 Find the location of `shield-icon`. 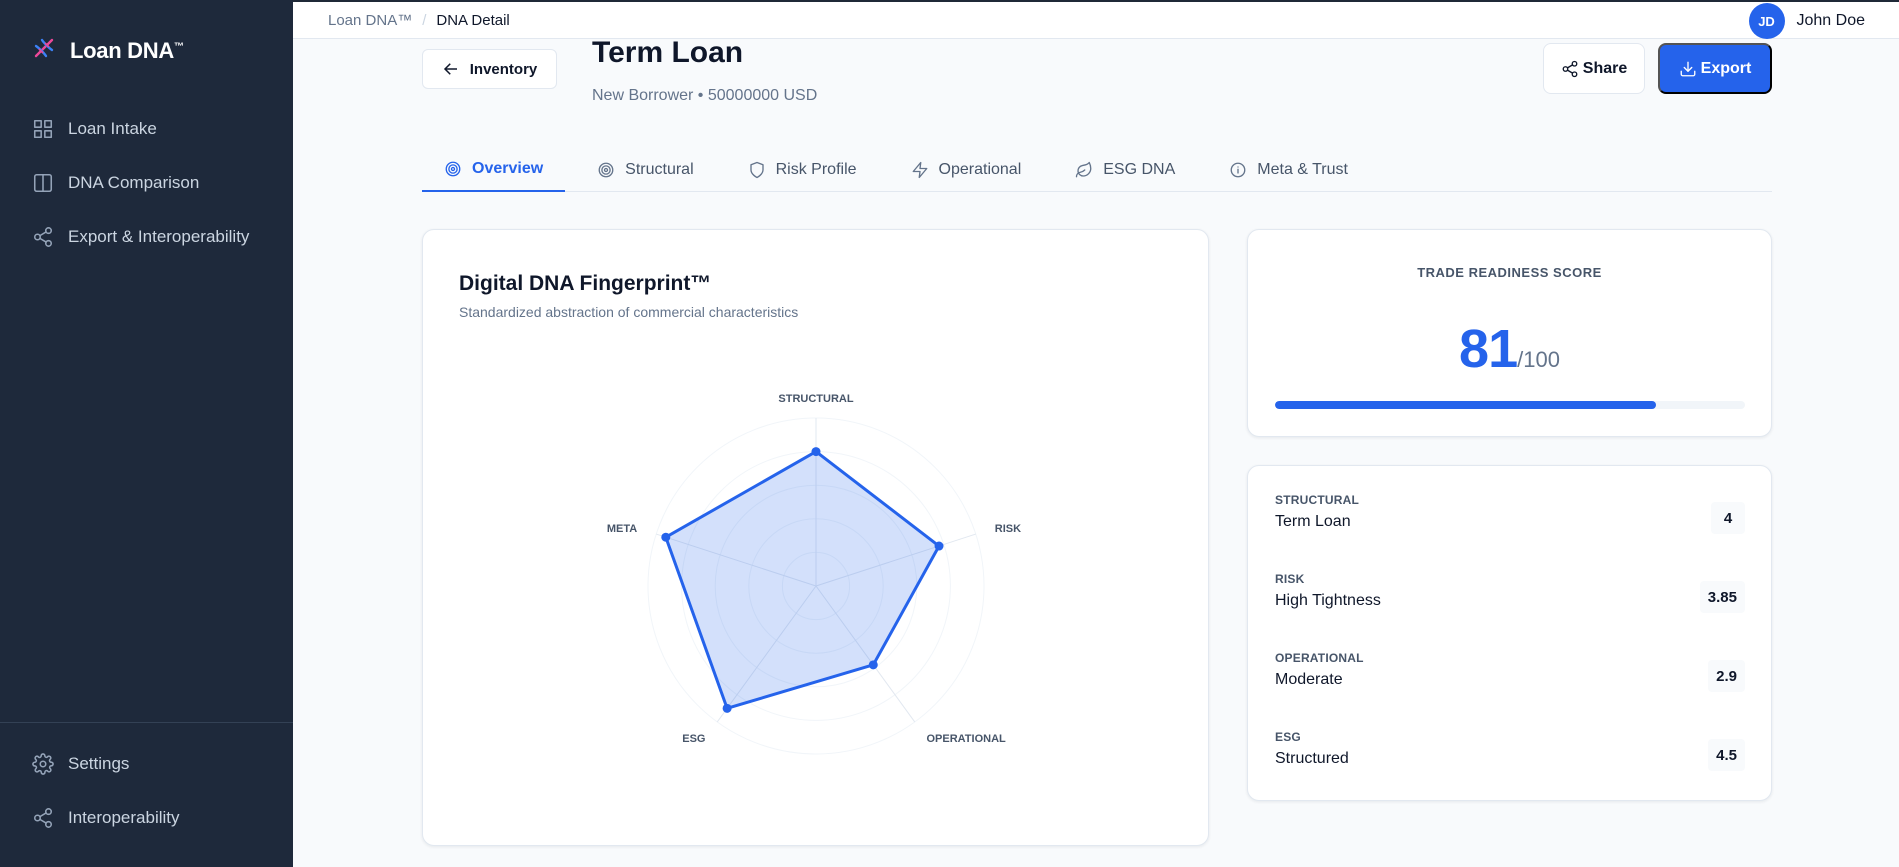

shield-icon is located at coordinates (756, 170).